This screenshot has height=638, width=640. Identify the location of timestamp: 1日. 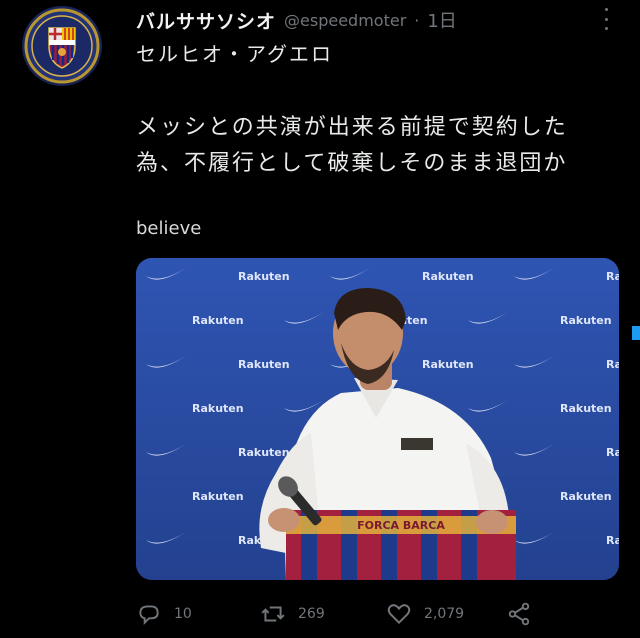
(441, 20).